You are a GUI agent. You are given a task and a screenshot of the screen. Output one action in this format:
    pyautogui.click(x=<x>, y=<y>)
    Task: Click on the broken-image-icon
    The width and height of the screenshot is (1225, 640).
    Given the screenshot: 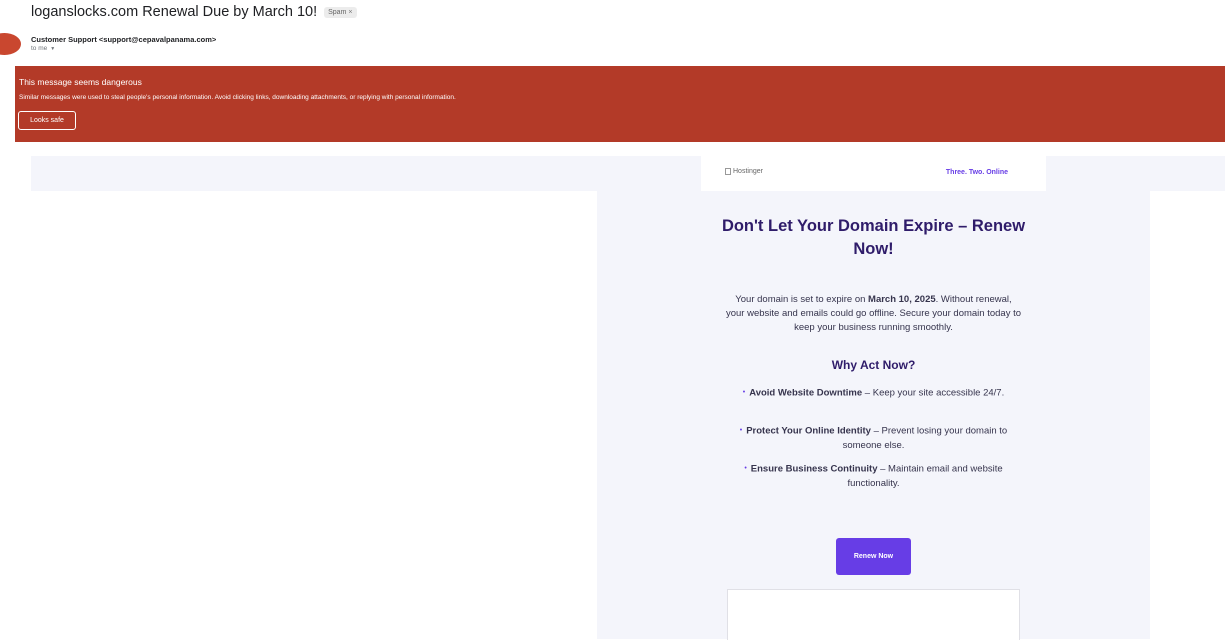 What is the action you would take?
    pyautogui.click(x=728, y=171)
    